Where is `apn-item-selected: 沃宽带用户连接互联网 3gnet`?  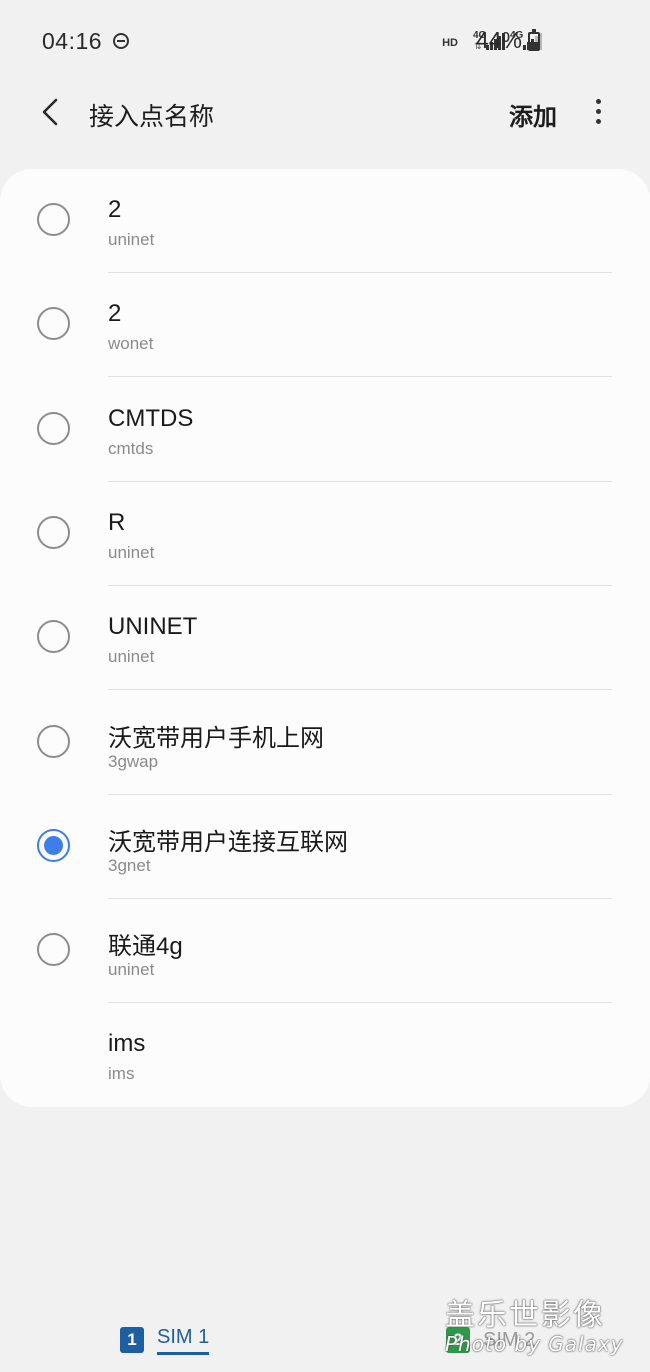 apn-item-selected: 沃宽带用户连接互联网 3gnet is located at coordinates (325, 847).